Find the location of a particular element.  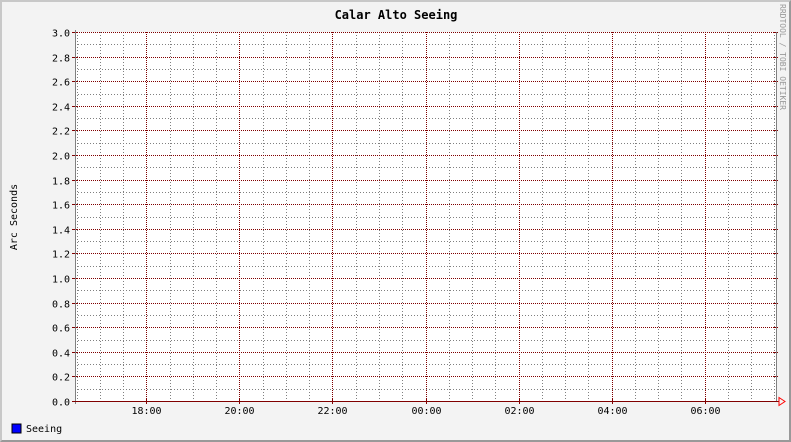

y-tick-label: 3.0 is located at coordinates (61, 34).